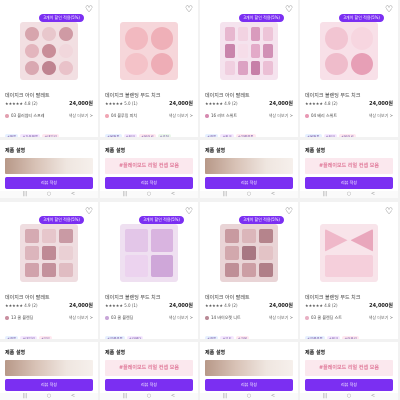 Image resolution: width=400 pixels, height=400 pixels. I want to click on tag-list: #쿨톤#핑크#여름쿨톤, so click(231, 131).